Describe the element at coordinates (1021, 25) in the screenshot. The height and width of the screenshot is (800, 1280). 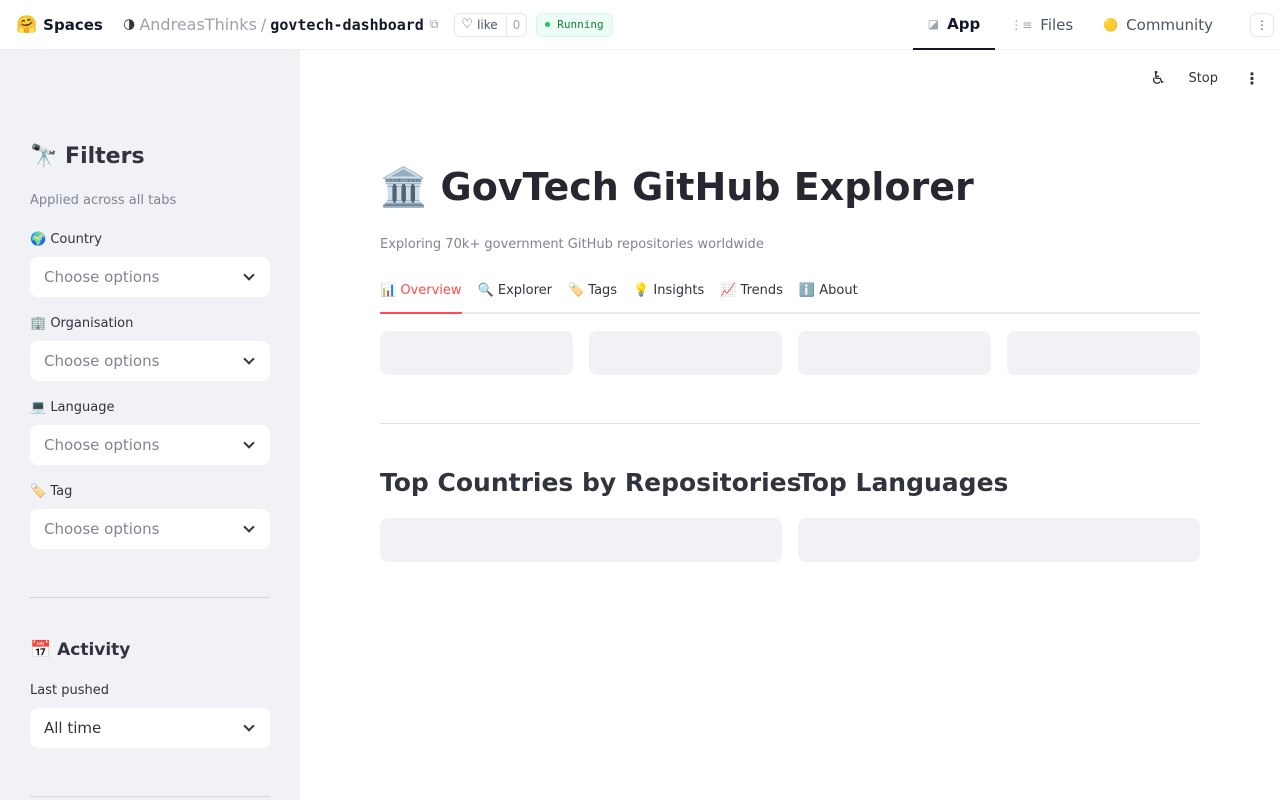
I see `files-icon: ⋮≡` at that location.